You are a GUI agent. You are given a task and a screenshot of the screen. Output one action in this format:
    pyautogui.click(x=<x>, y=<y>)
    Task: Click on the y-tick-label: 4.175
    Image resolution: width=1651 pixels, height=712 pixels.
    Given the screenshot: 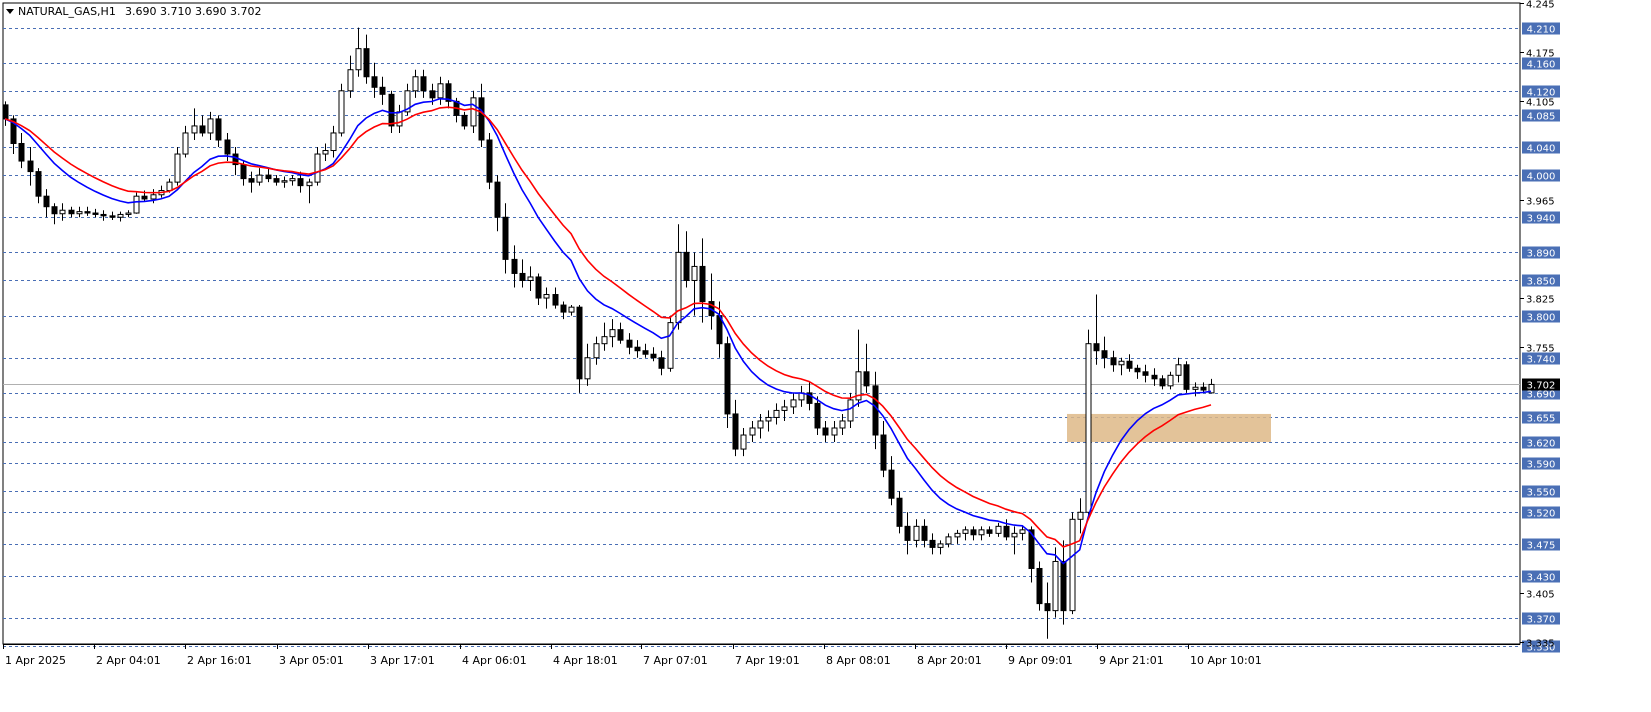 What is the action you would take?
    pyautogui.click(x=1540, y=54)
    